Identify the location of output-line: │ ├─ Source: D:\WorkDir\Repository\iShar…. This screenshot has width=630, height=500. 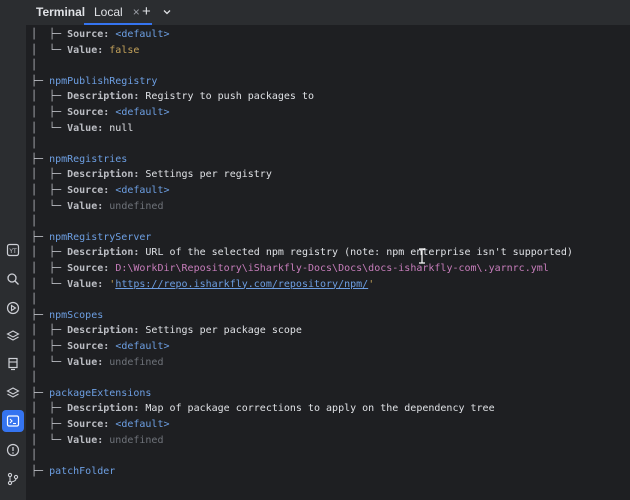
(290, 268).